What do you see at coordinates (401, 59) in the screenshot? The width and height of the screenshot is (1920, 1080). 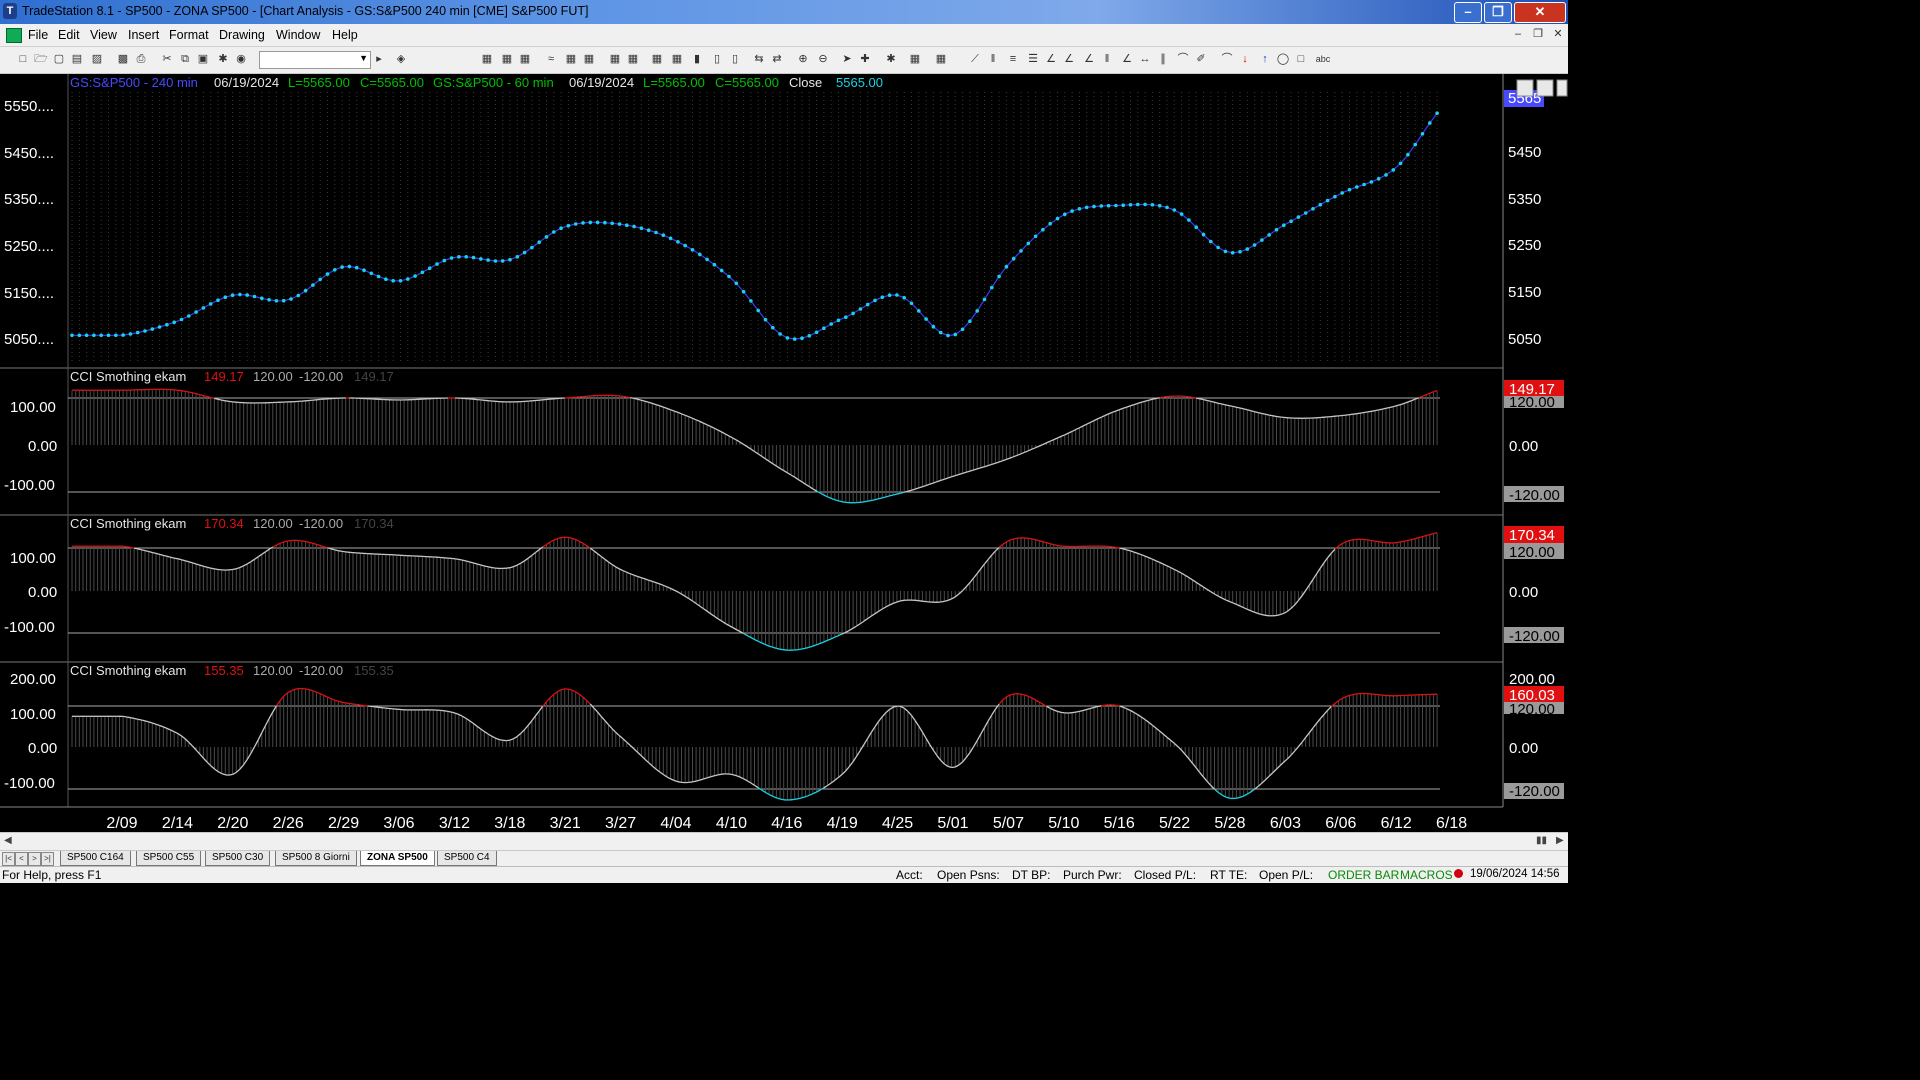 I see `scan-icon: ◈` at bounding box center [401, 59].